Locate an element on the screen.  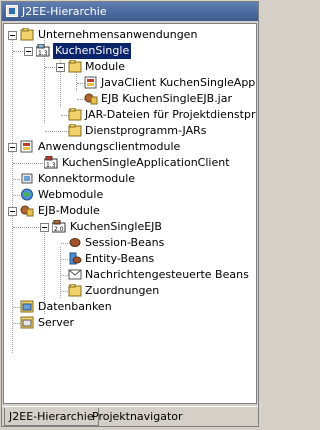
ejb-modules-icon is located at coordinates (27, 210).